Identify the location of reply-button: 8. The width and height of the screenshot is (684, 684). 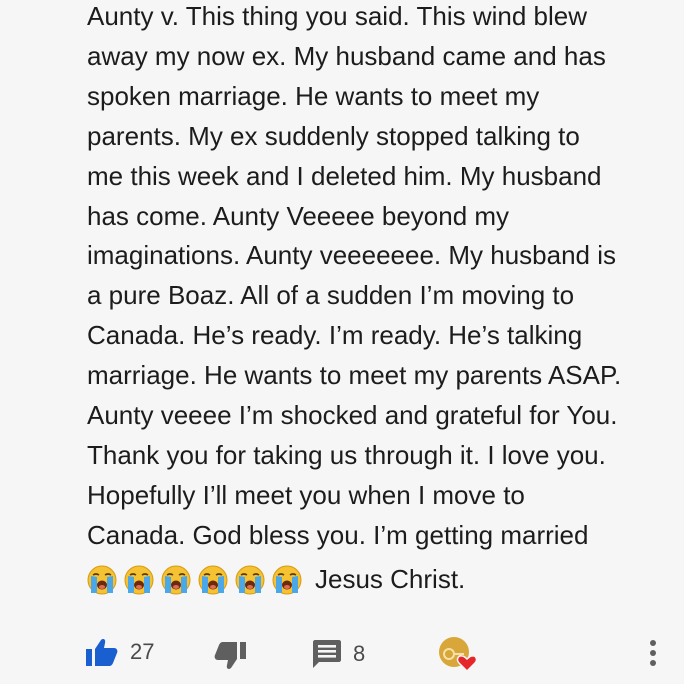
(339, 654).